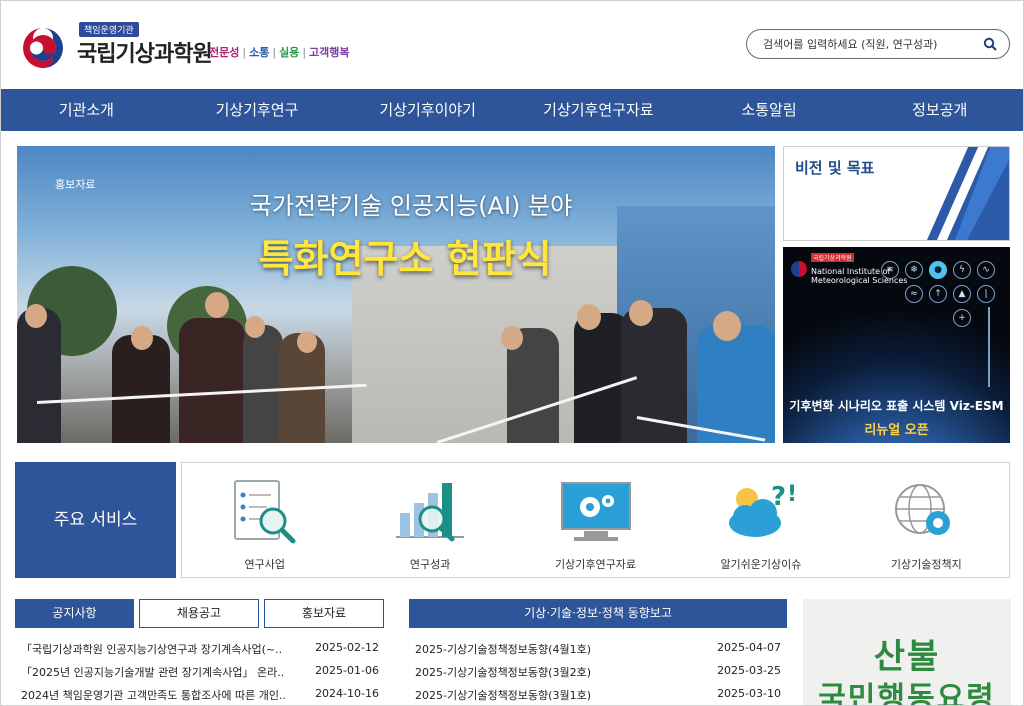 The width and height of the screenshot is (1024, 706). Describe the element at coordinates (598, 110) in the screenshot. I see `nav-item-data: 기상기후연구자료` at that location.